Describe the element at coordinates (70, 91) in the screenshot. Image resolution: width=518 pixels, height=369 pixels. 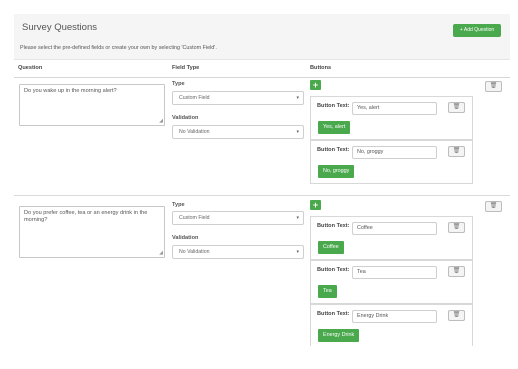
I see `question-text: Do you wake up in the morning alert?` at that location.